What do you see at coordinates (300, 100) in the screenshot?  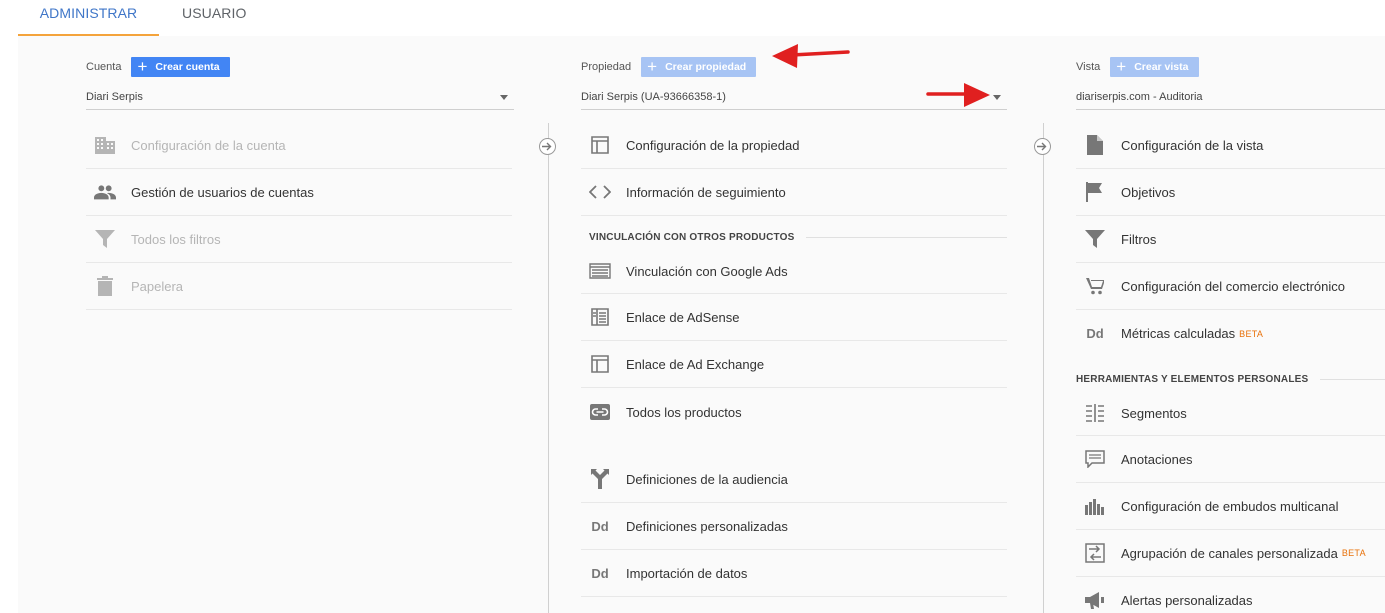 I see `account-selector: Diari Serpis` at bounding box center [300, 100].